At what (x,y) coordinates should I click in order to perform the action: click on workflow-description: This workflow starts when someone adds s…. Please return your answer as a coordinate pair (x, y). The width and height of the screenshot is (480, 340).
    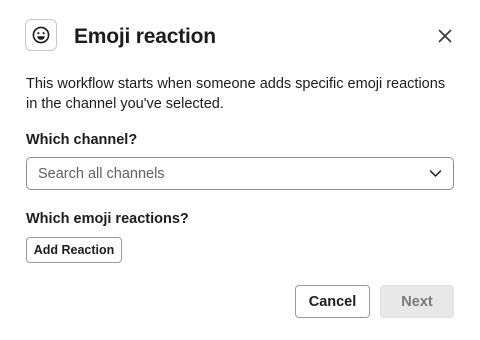
    Looking at the image, I should click on (236, 94).